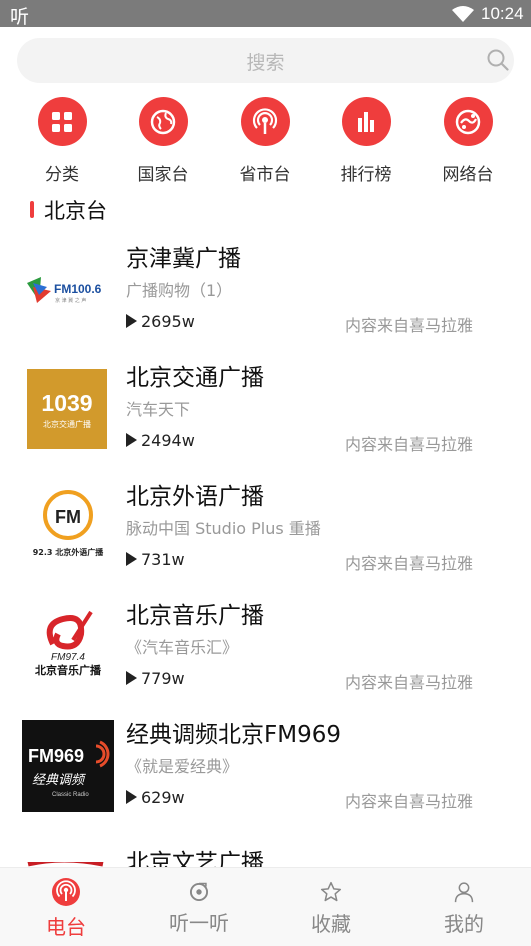  I want to click on logo-text: 1039, so click(66, 403).